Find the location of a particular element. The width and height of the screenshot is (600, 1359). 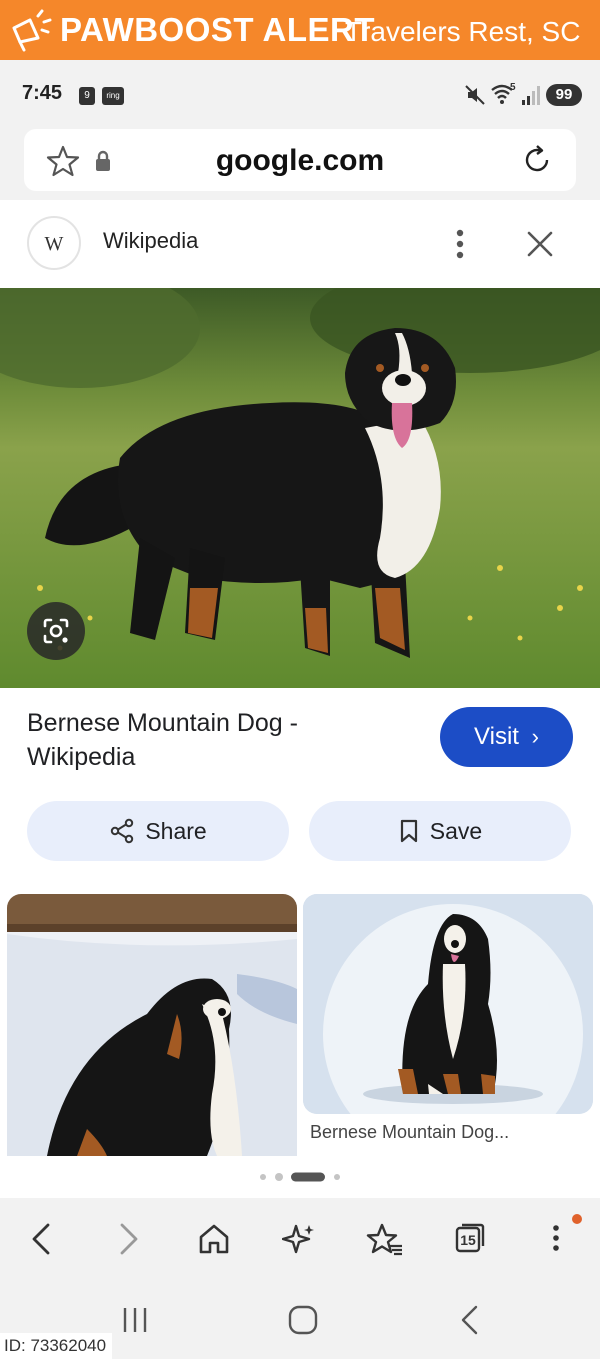

status-time: 7:45 is located at coordinates (42, 93).